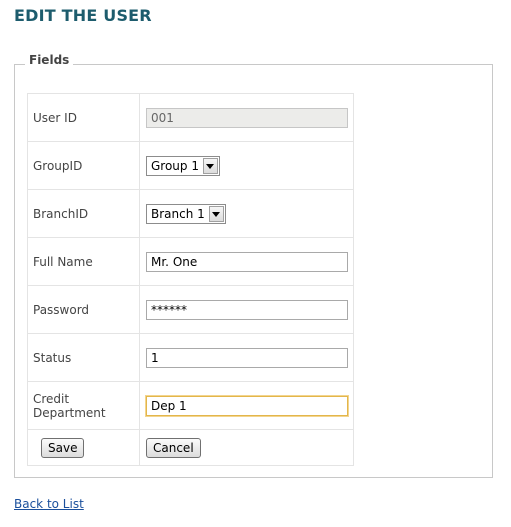 The height and width of the screenshot is (527, 511). What do you see at coordinates (83, 405) in the screenshot?
I see `credit-department-label: Credit Department` at bounding box center [83, 405].